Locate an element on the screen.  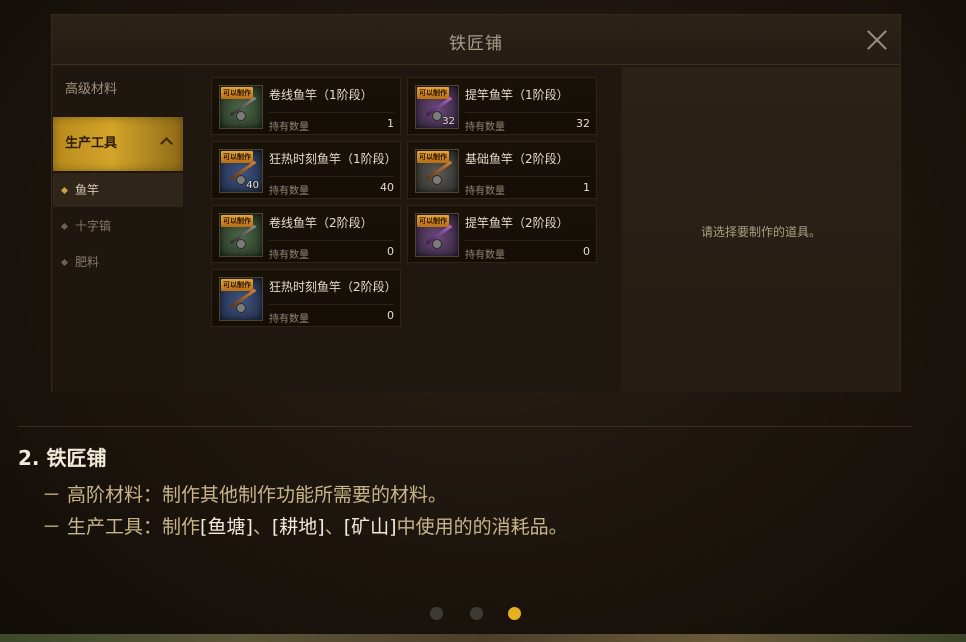
category-sidebar: 高级材料 生产工具 鱼竿 十字镐 肥料 is located at coordinates (118, 229).